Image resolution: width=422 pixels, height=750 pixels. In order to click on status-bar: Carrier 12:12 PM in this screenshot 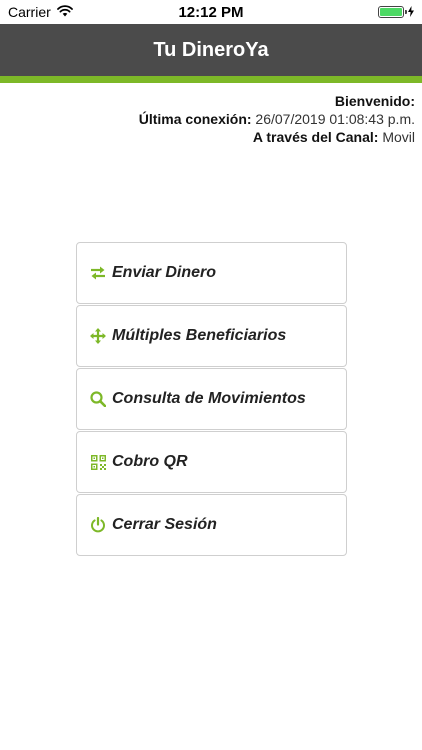, I will do `click(211, 12)`.